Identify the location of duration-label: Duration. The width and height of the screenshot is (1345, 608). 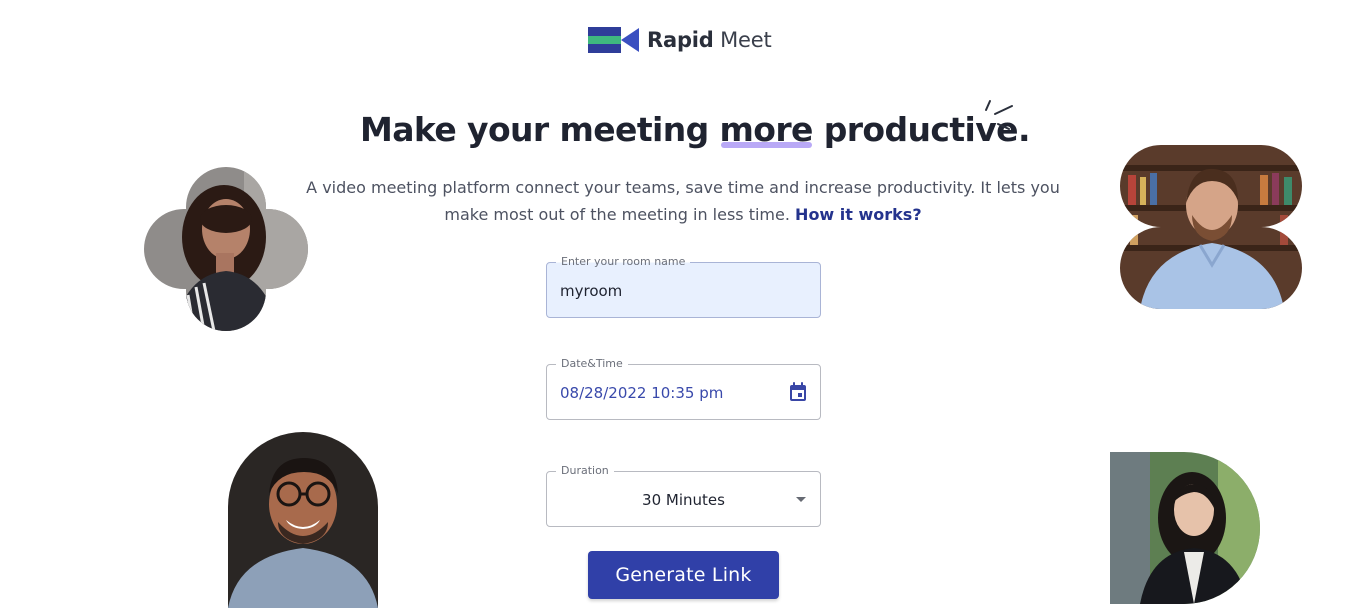
(585, 471).